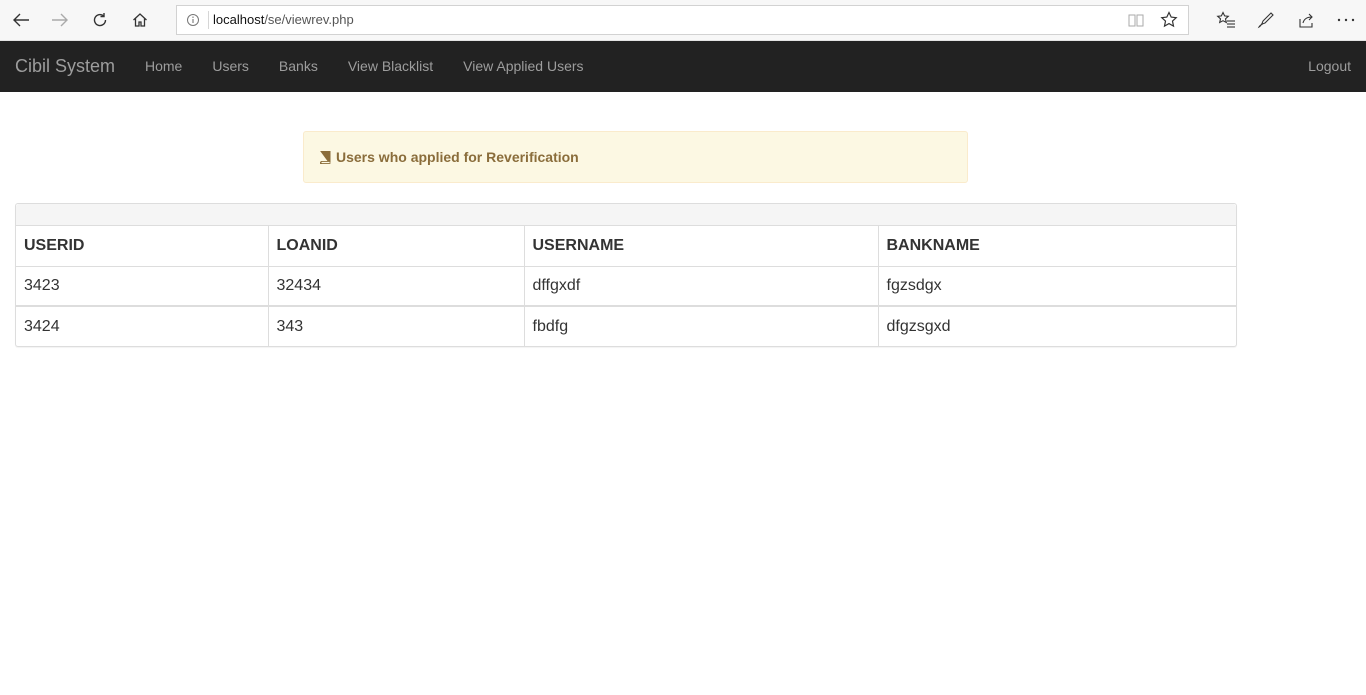 The image size is (1366, 695). I want to click on share-icon, so click(1306, 20).